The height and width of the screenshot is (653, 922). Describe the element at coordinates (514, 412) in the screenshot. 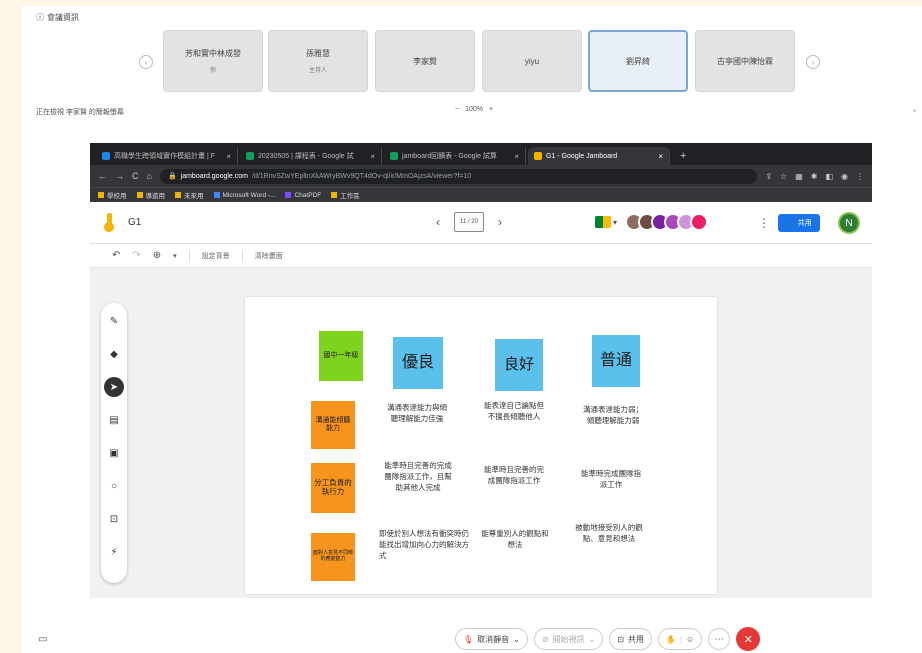

I see `handwriting-text: 能表達自己論點但不擅長傾聽他人` at that location.